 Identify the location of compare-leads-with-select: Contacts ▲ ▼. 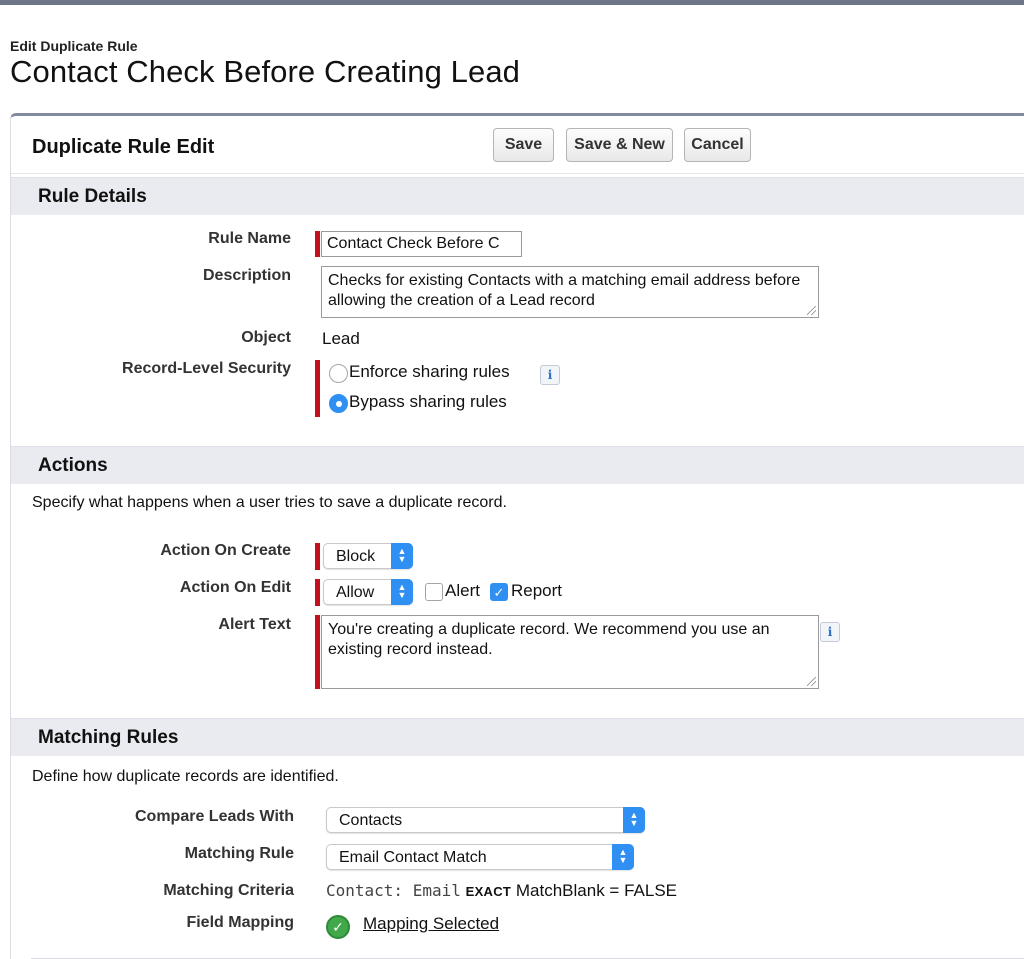
(485, 820).